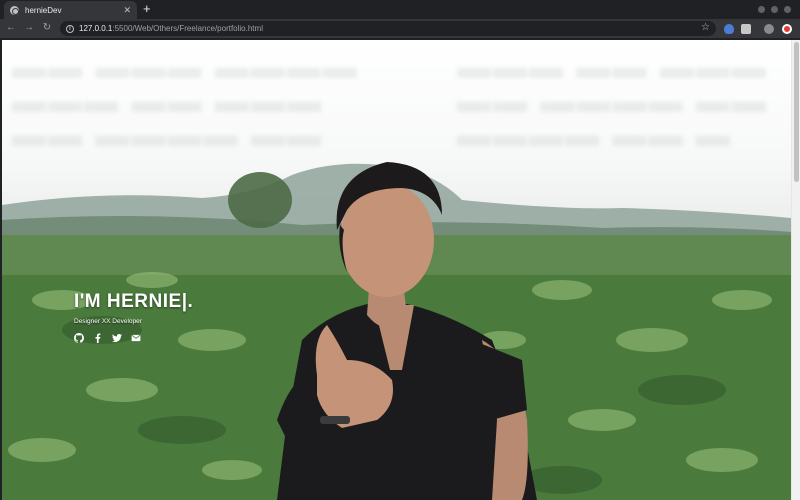 This screenshot has width=800, height=500. What do you see at coordinates (43, 10) in the screenshot?
I see `tab-title: hernieDev` at bounding box center [43, 10].